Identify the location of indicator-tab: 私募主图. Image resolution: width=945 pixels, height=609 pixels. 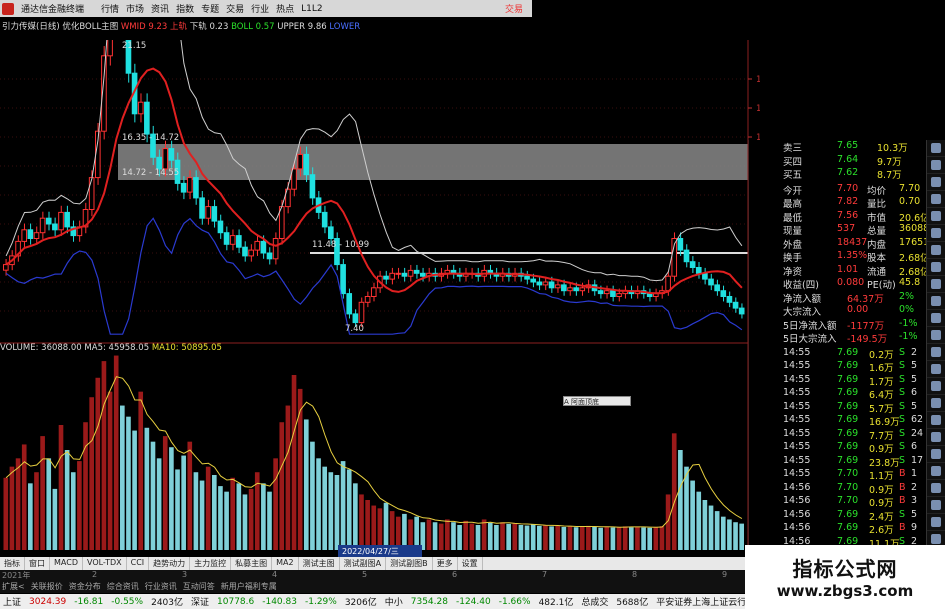
(252, 563).